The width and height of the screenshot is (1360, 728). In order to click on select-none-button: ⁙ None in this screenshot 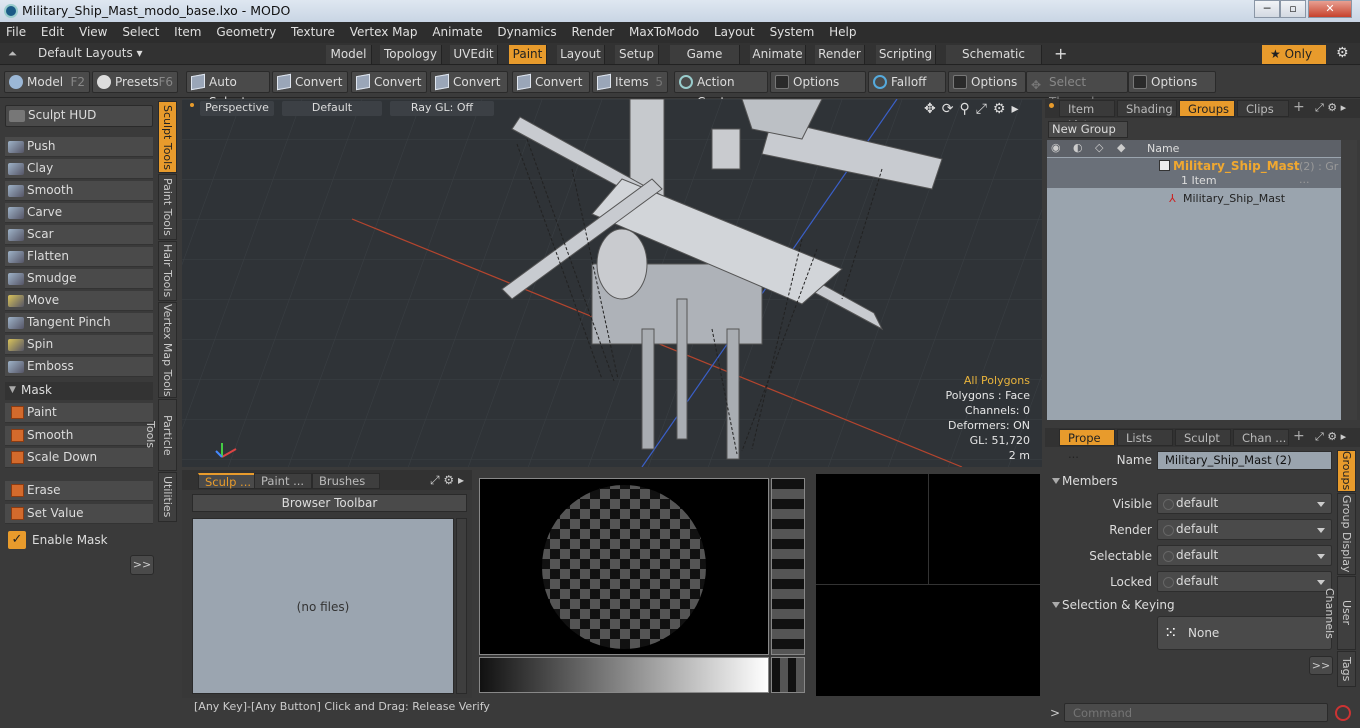, I will do `click(1244, 633)`.